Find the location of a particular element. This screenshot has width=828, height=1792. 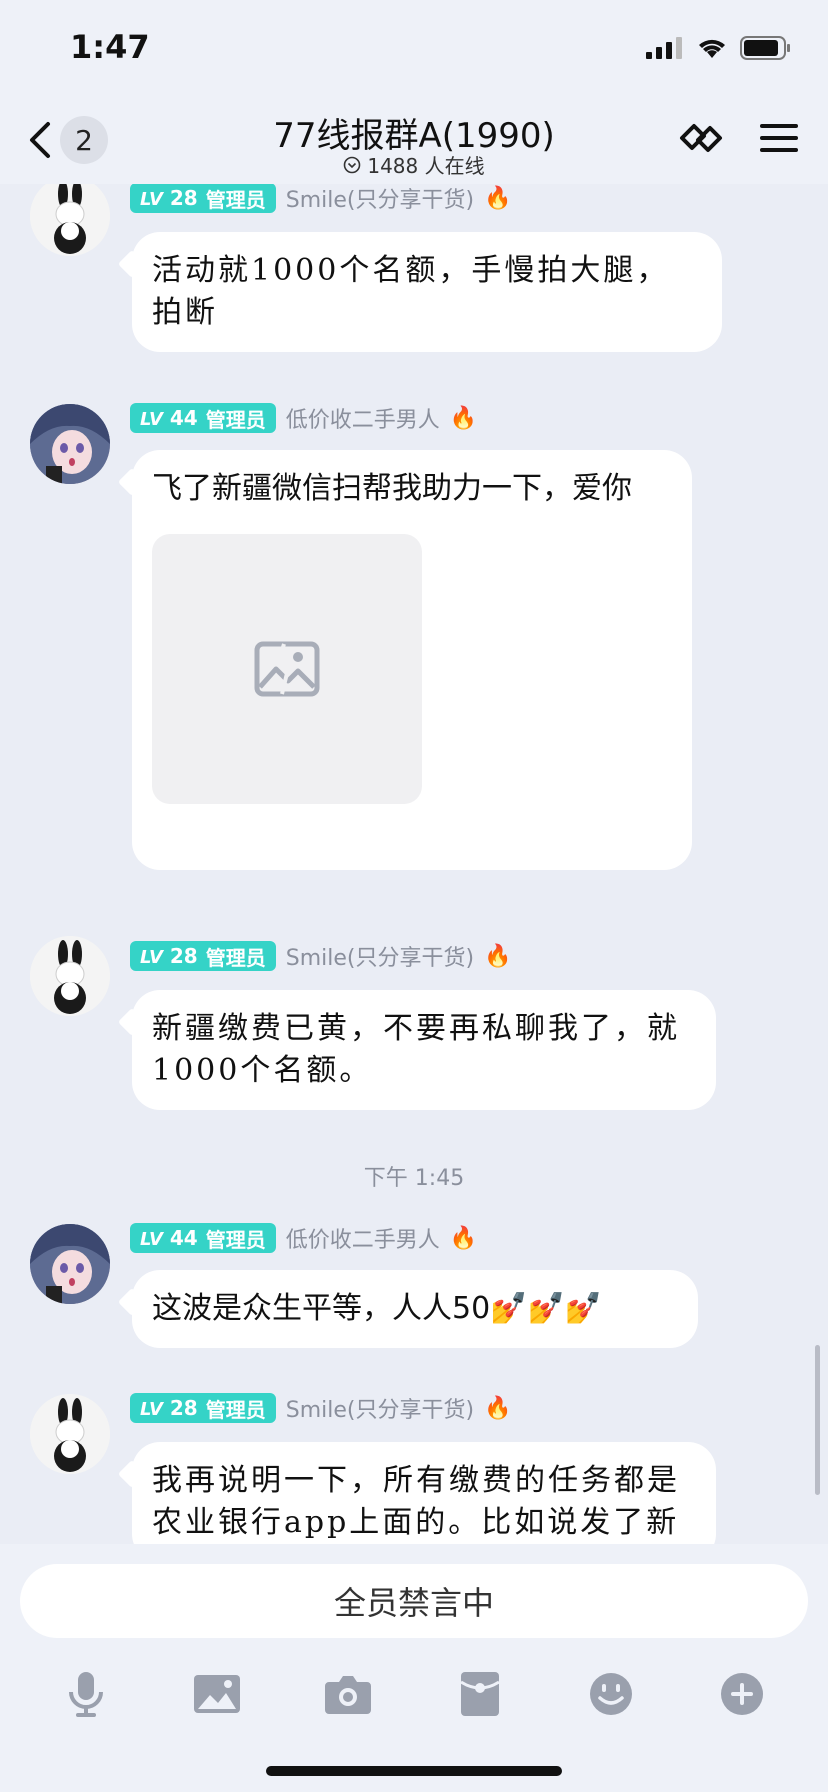

message-bubble: 我再说明一下，所有缴费的任务都是农业银行app上面的。比如说发了新 is located at coordinates (416, 1493).